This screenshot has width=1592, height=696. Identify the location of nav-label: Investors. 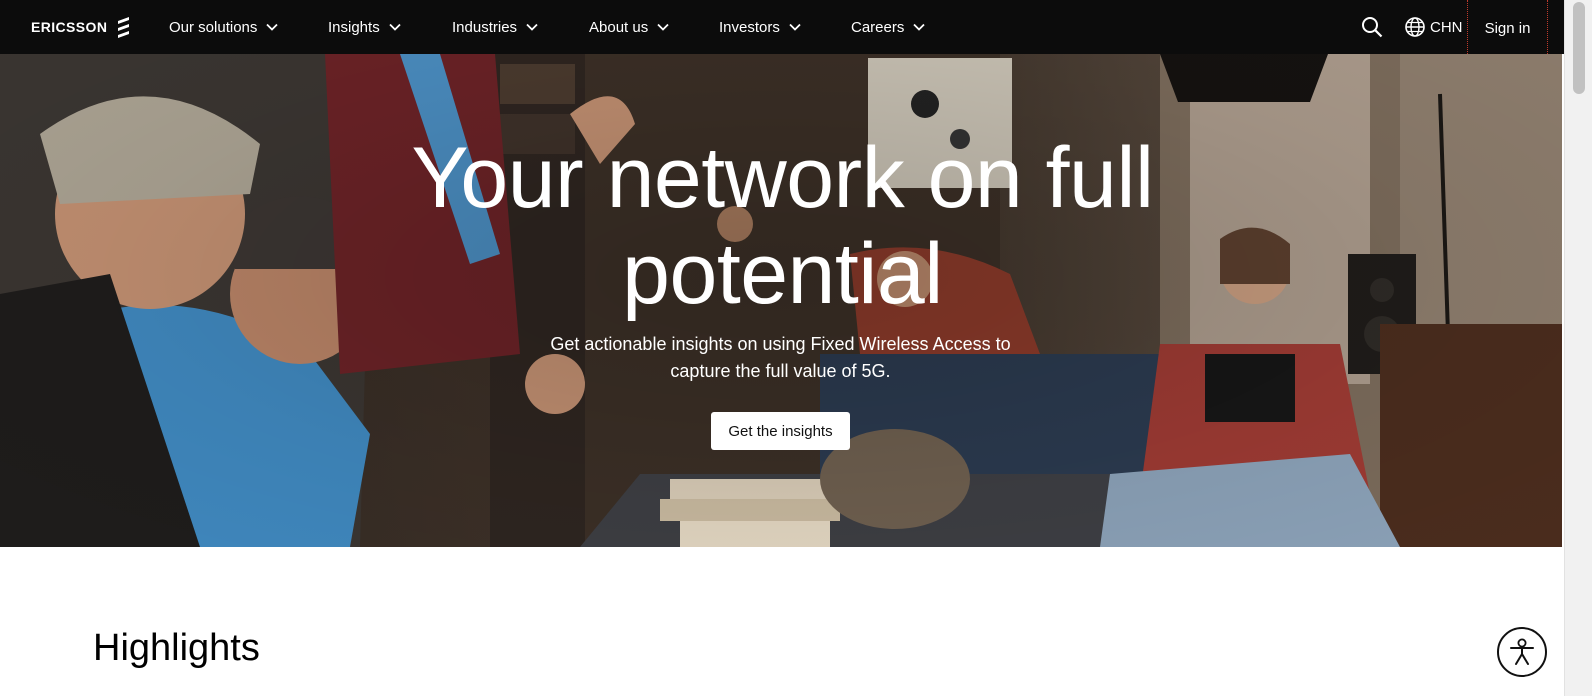
(749, 27).